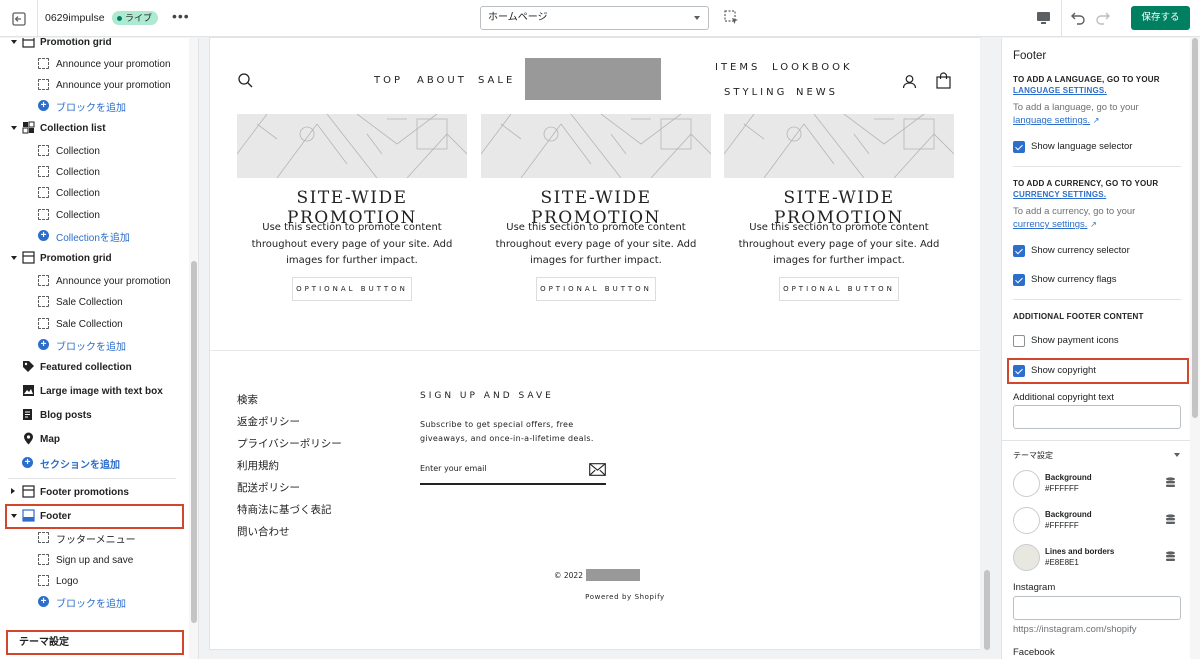 Image resolution: width=1200 pixels, height=659 pixels. What do you see at coordinates (732, 18) in the screenshot?
I see `inspector-icon` at bounding box center [732, 18].